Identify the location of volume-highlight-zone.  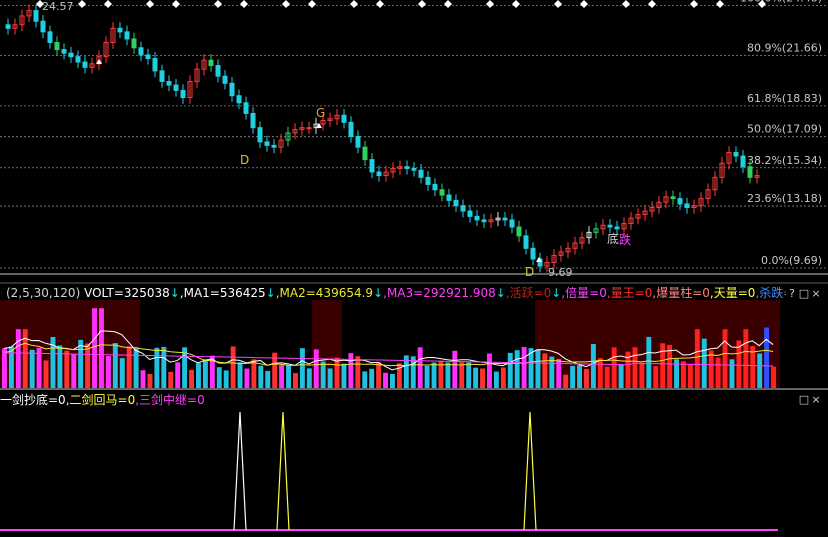
(70, 344).